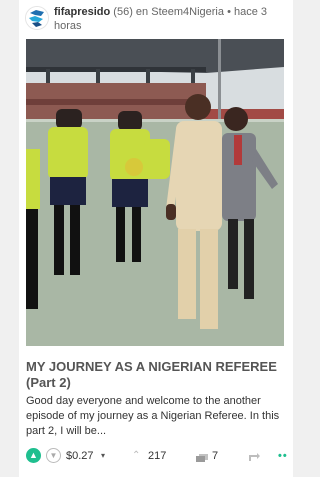 The height and width of the screenshot is (477, 320). What do you see at coordinates (187, 12) in the screenshot?
I see `community-link: Steem4Nigeria` at bounding box center [187, 12].